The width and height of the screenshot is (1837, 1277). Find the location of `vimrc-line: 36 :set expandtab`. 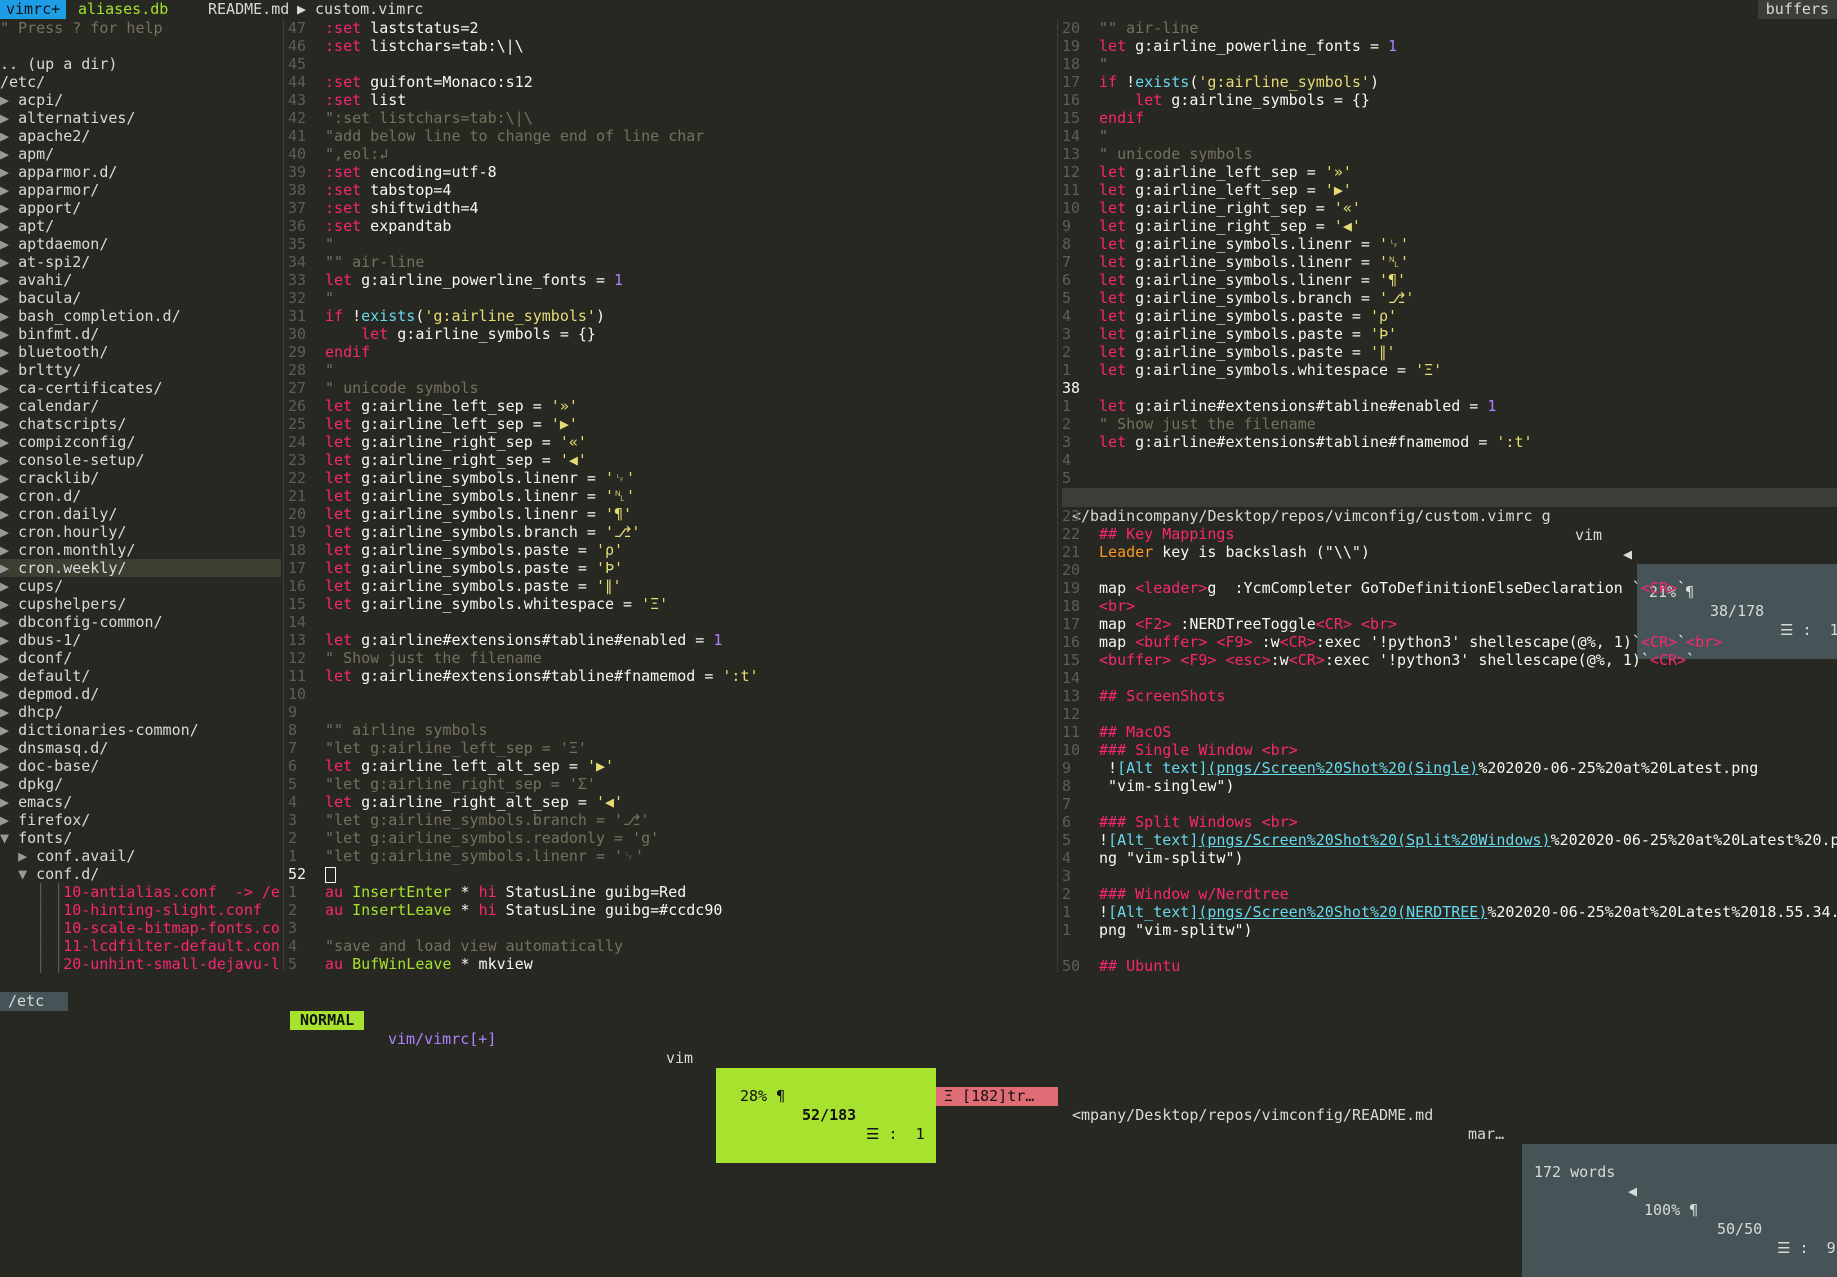

vimrc-line: 36 :set expandtab is located at coordinates (670, 226).